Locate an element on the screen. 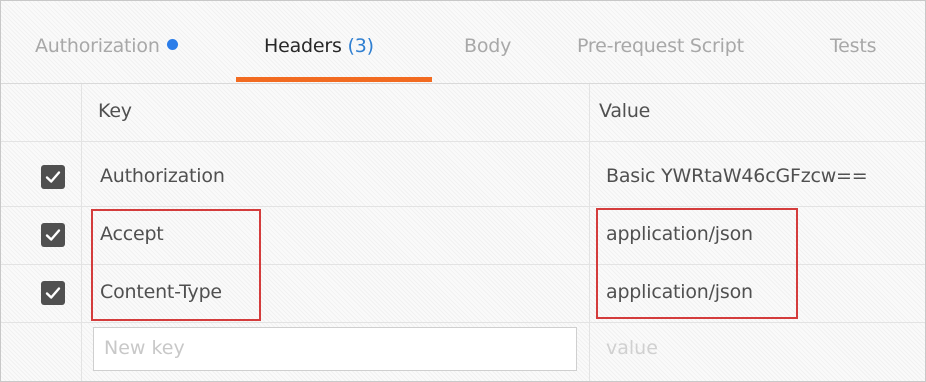 Image resolution: width=926 pixels, height=382 pixels. tab-headers-label: Headers is located at coordinates (303, 46).